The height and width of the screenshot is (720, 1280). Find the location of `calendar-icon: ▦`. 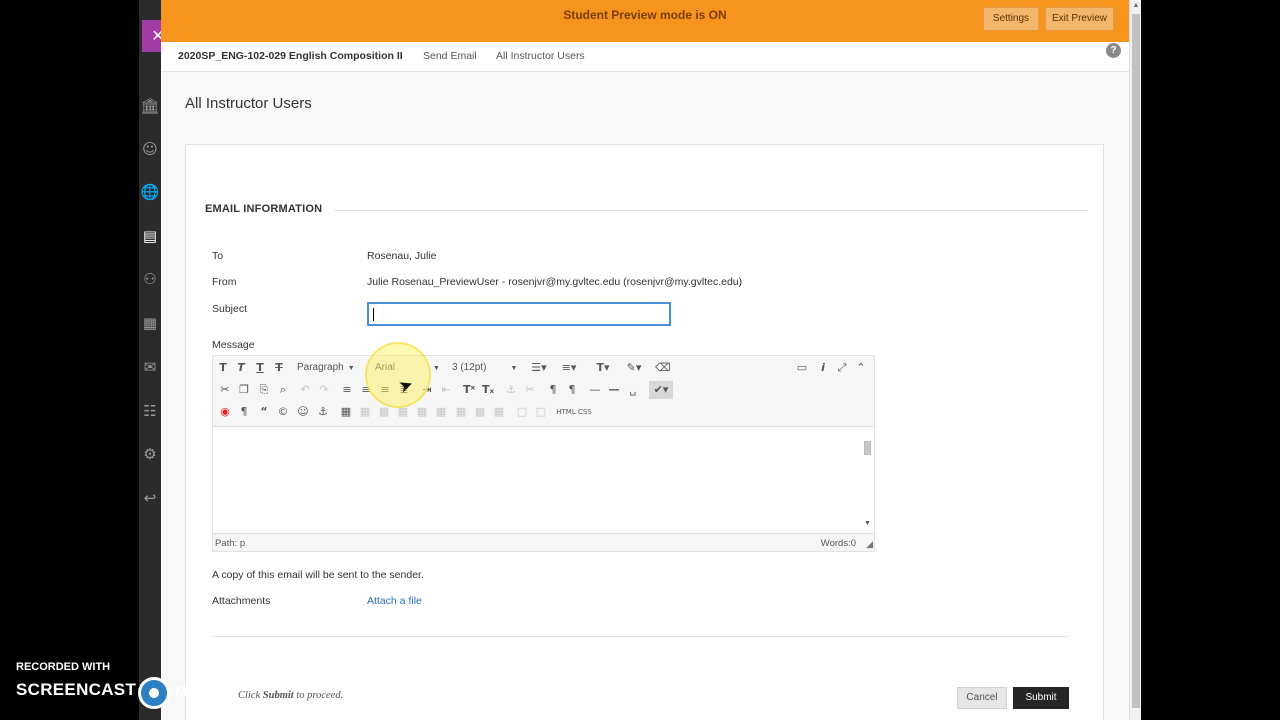

calendar-icon: ▦ is located at coordinates (150, 323).